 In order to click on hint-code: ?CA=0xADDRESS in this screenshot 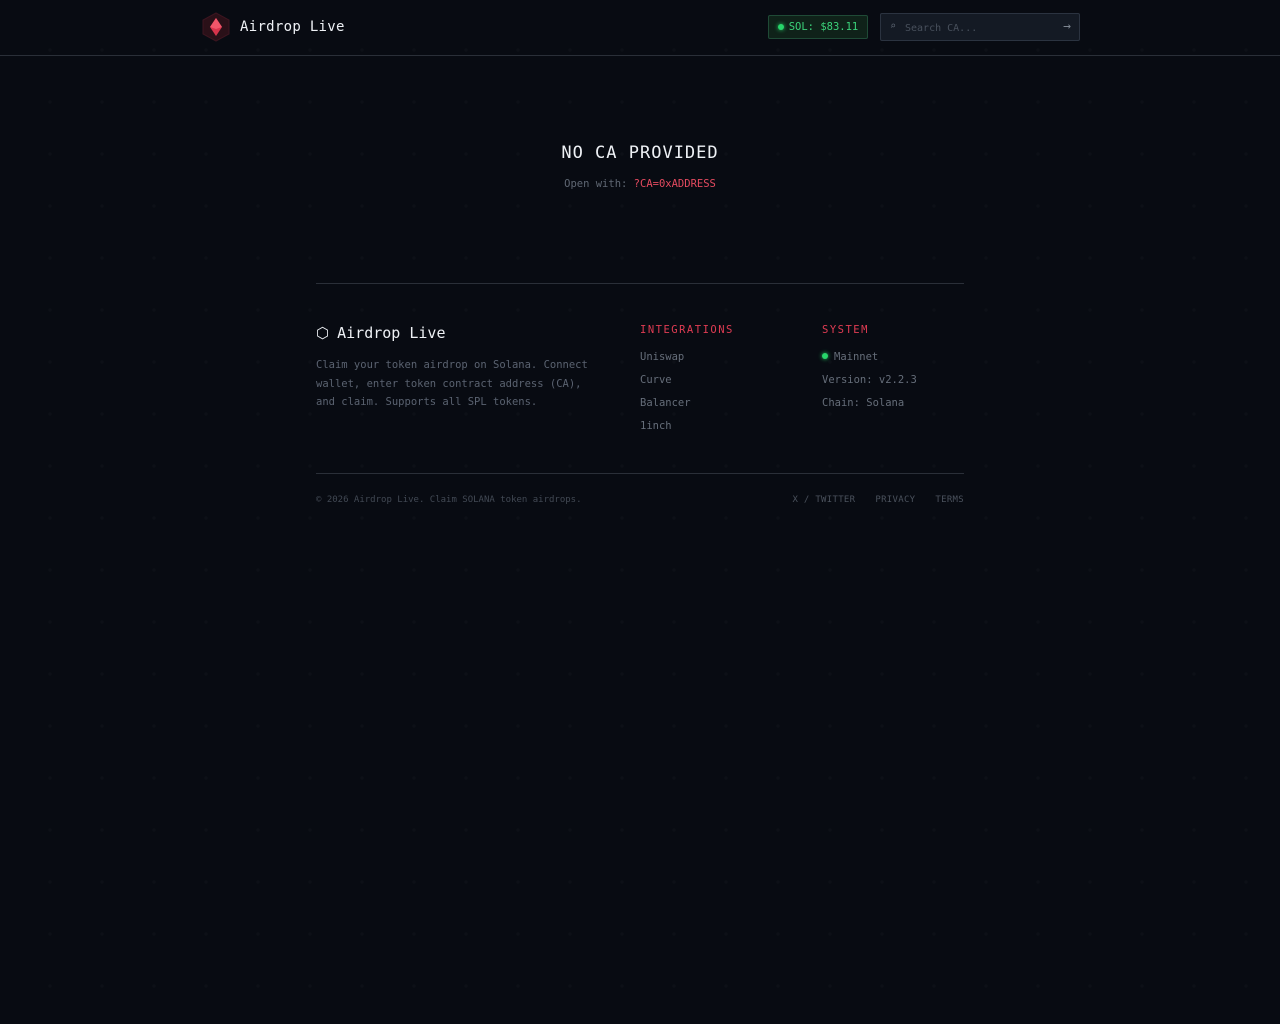, I will do `click(674, 184)`.